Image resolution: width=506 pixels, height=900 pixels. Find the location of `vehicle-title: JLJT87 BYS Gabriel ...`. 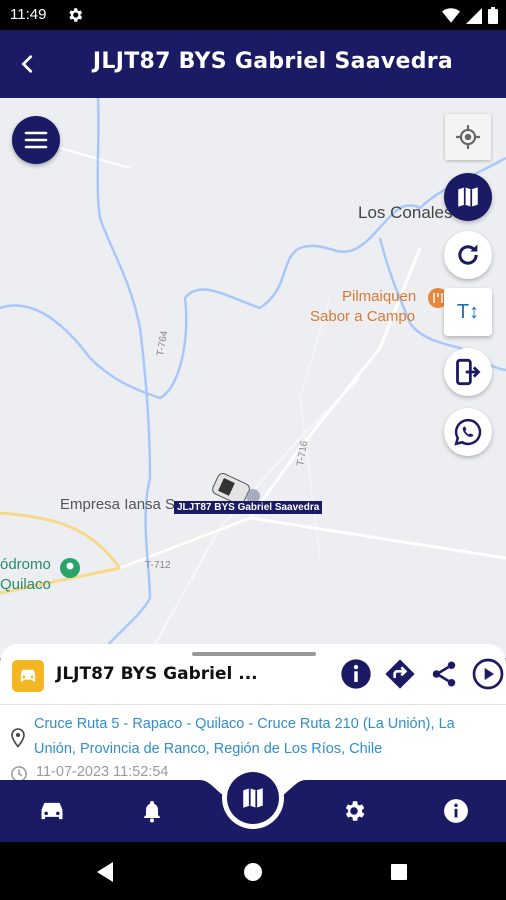

vehicle-title: JLJT87 BYS Gabriel ... is located at coordinates (157, 674).